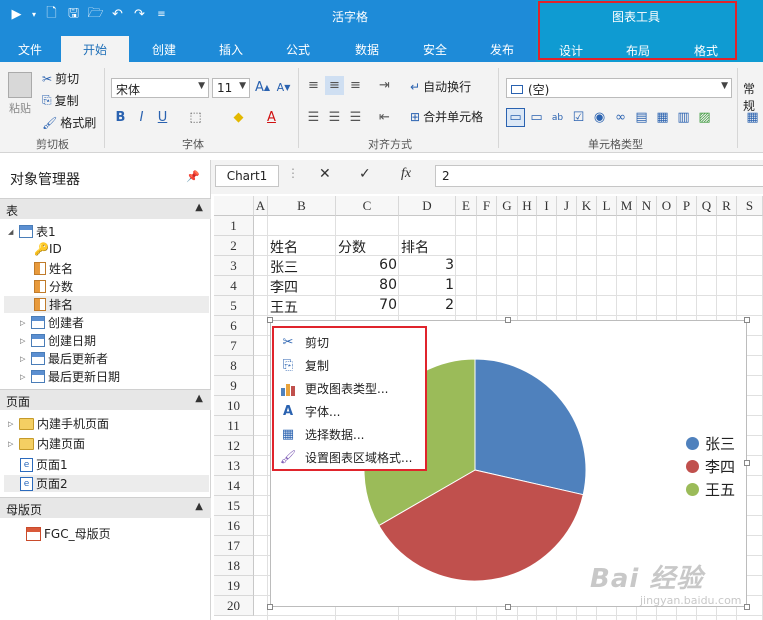 This screenshot has width=763, height=620. What do you see at coordinates (58, 423) in the screenshot?
I see `tree-mobile-pages: ▷ 内建手机页面` at bounding box center [58, 423].